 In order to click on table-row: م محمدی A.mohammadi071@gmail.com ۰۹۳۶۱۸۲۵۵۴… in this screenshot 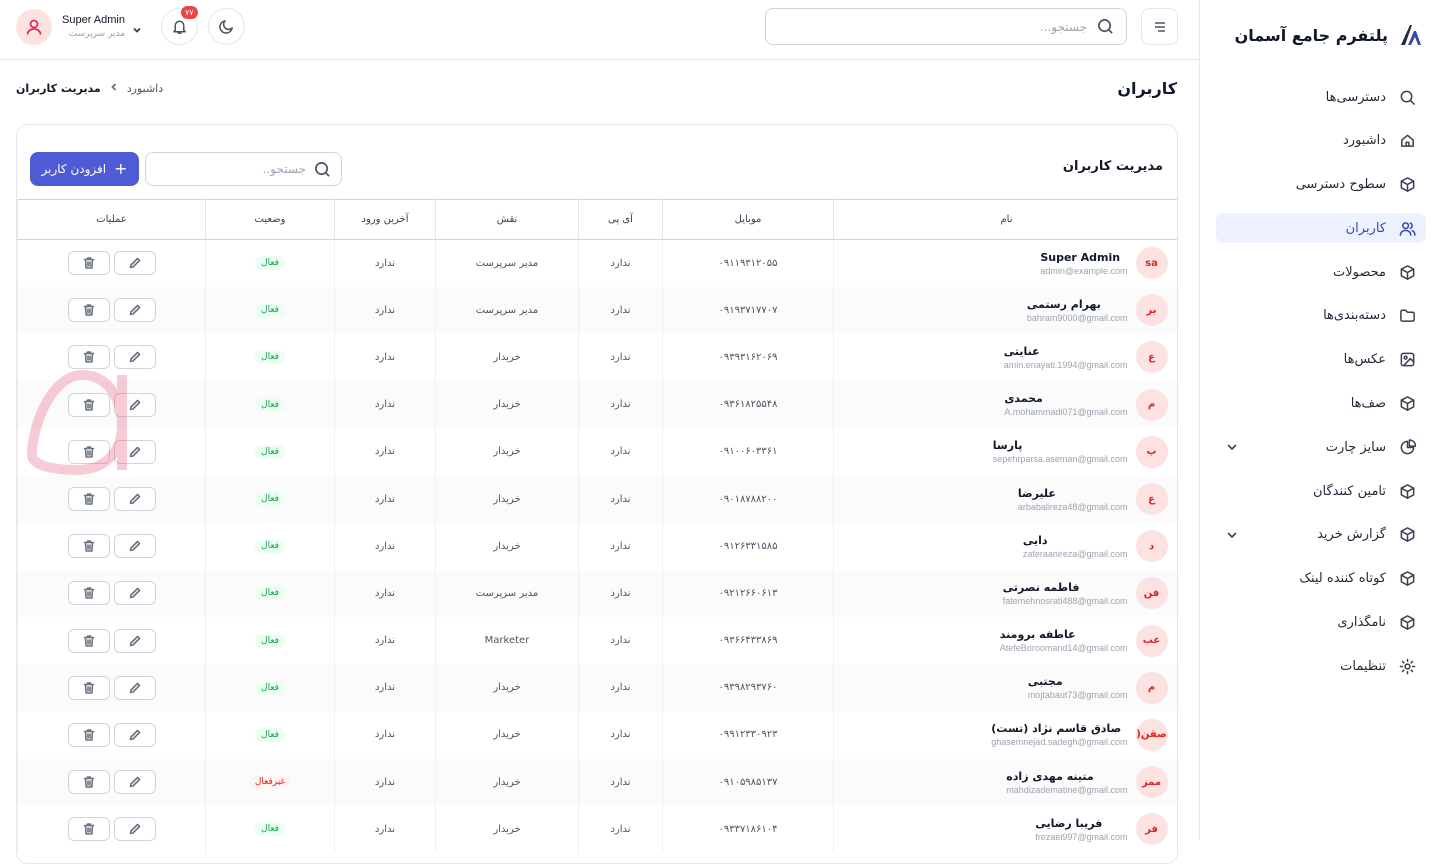, I will do `click(597, 405)`.